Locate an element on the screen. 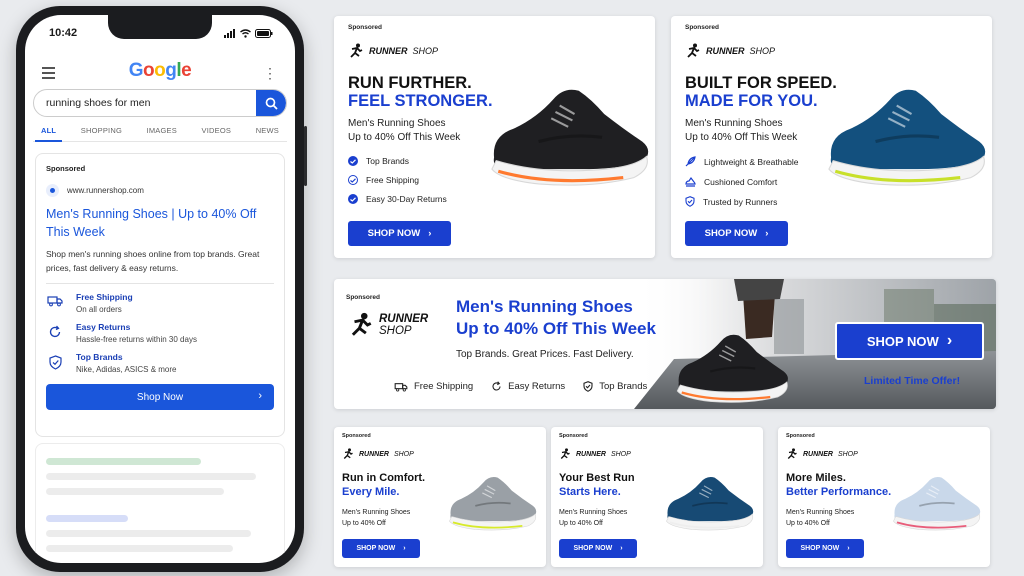  banner-headline: RUN FURTHER. FEEL STRONGER. is located at coordinates (420, 92).